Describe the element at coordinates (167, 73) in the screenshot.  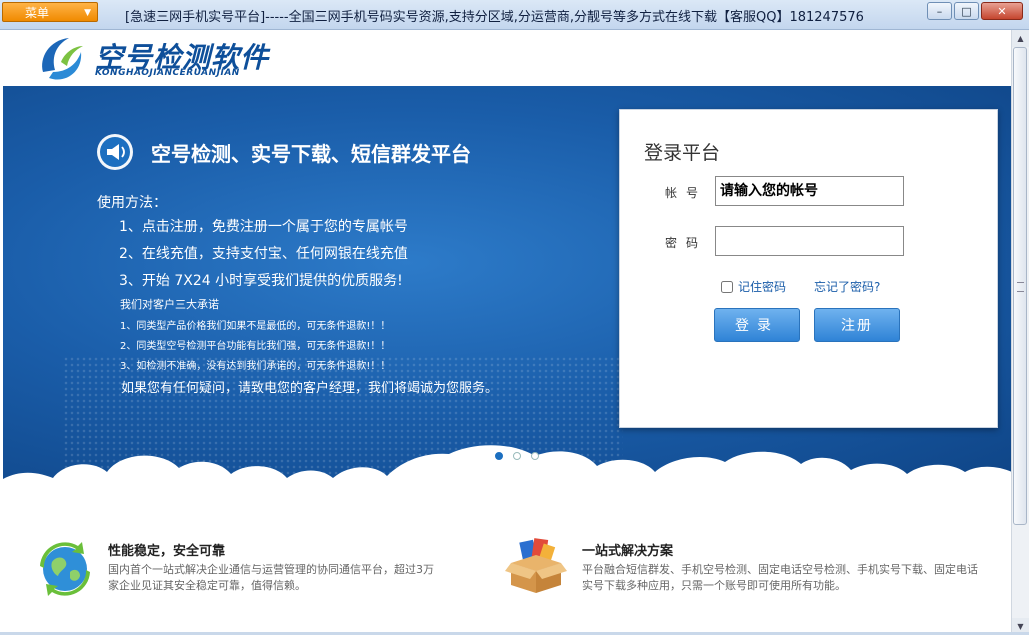
I see `logo-subtitle: KONGHAOJIANCERUANJIAN` at that location.